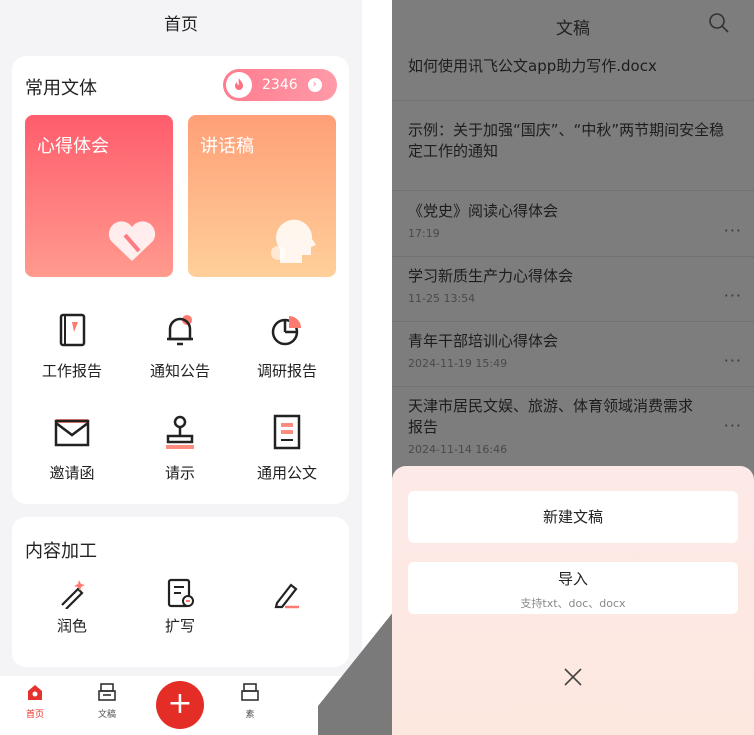  Describe the element at coordinates (181, 25) in the screenshot. I see `page-title: 首页` at that location.